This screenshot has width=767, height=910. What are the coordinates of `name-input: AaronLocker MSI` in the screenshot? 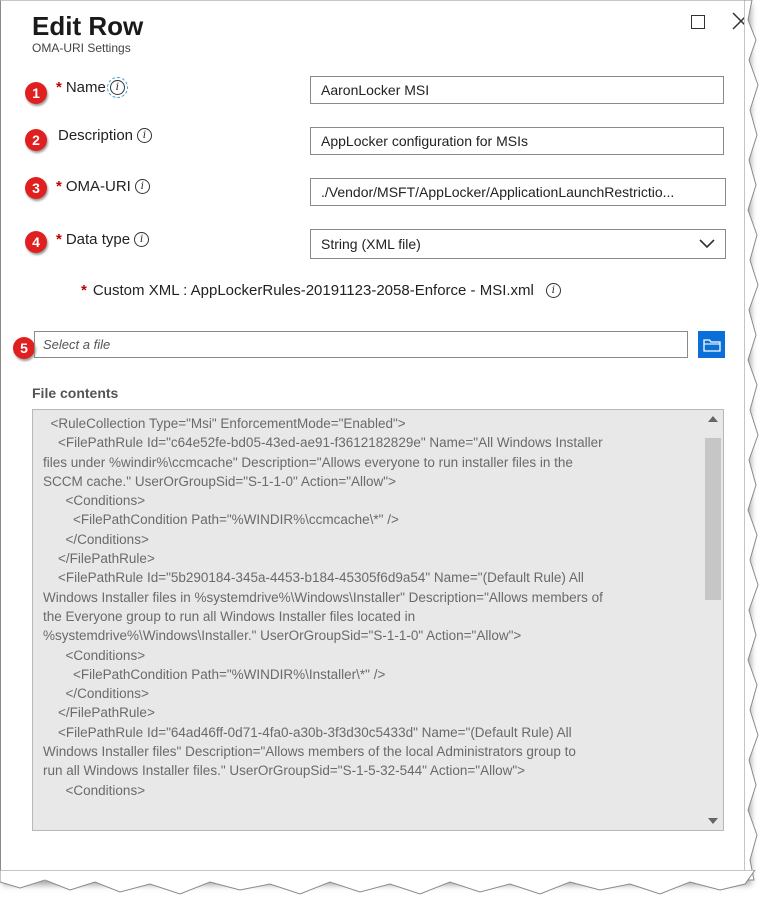 It's located at (517, 90).